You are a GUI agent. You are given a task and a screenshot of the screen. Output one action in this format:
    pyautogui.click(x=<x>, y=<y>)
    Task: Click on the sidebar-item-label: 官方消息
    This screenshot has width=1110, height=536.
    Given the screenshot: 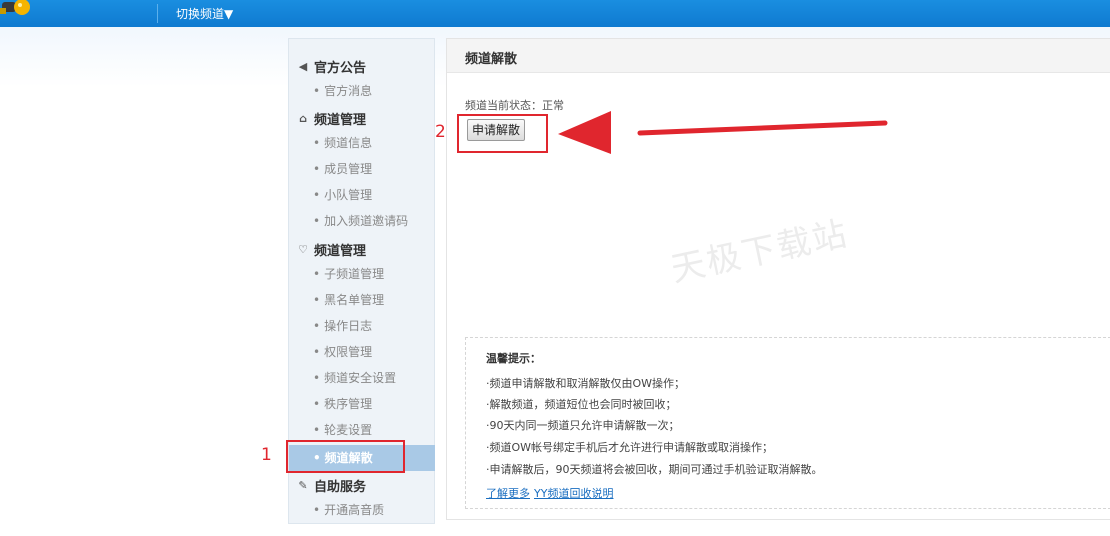 What is the action you would take?
    pyautogui.click(x=348, y=91)
    